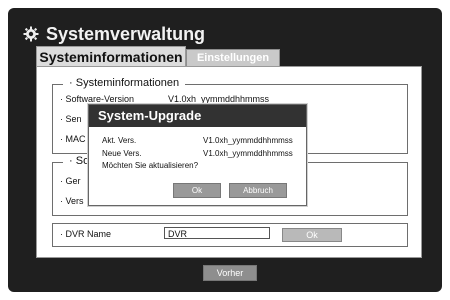  What do you see at coordinates (219, 99) in the screenshot?
I see `software-version-value: V1.0xh_yymmddhhmmss` at bounding box center [219, 99].